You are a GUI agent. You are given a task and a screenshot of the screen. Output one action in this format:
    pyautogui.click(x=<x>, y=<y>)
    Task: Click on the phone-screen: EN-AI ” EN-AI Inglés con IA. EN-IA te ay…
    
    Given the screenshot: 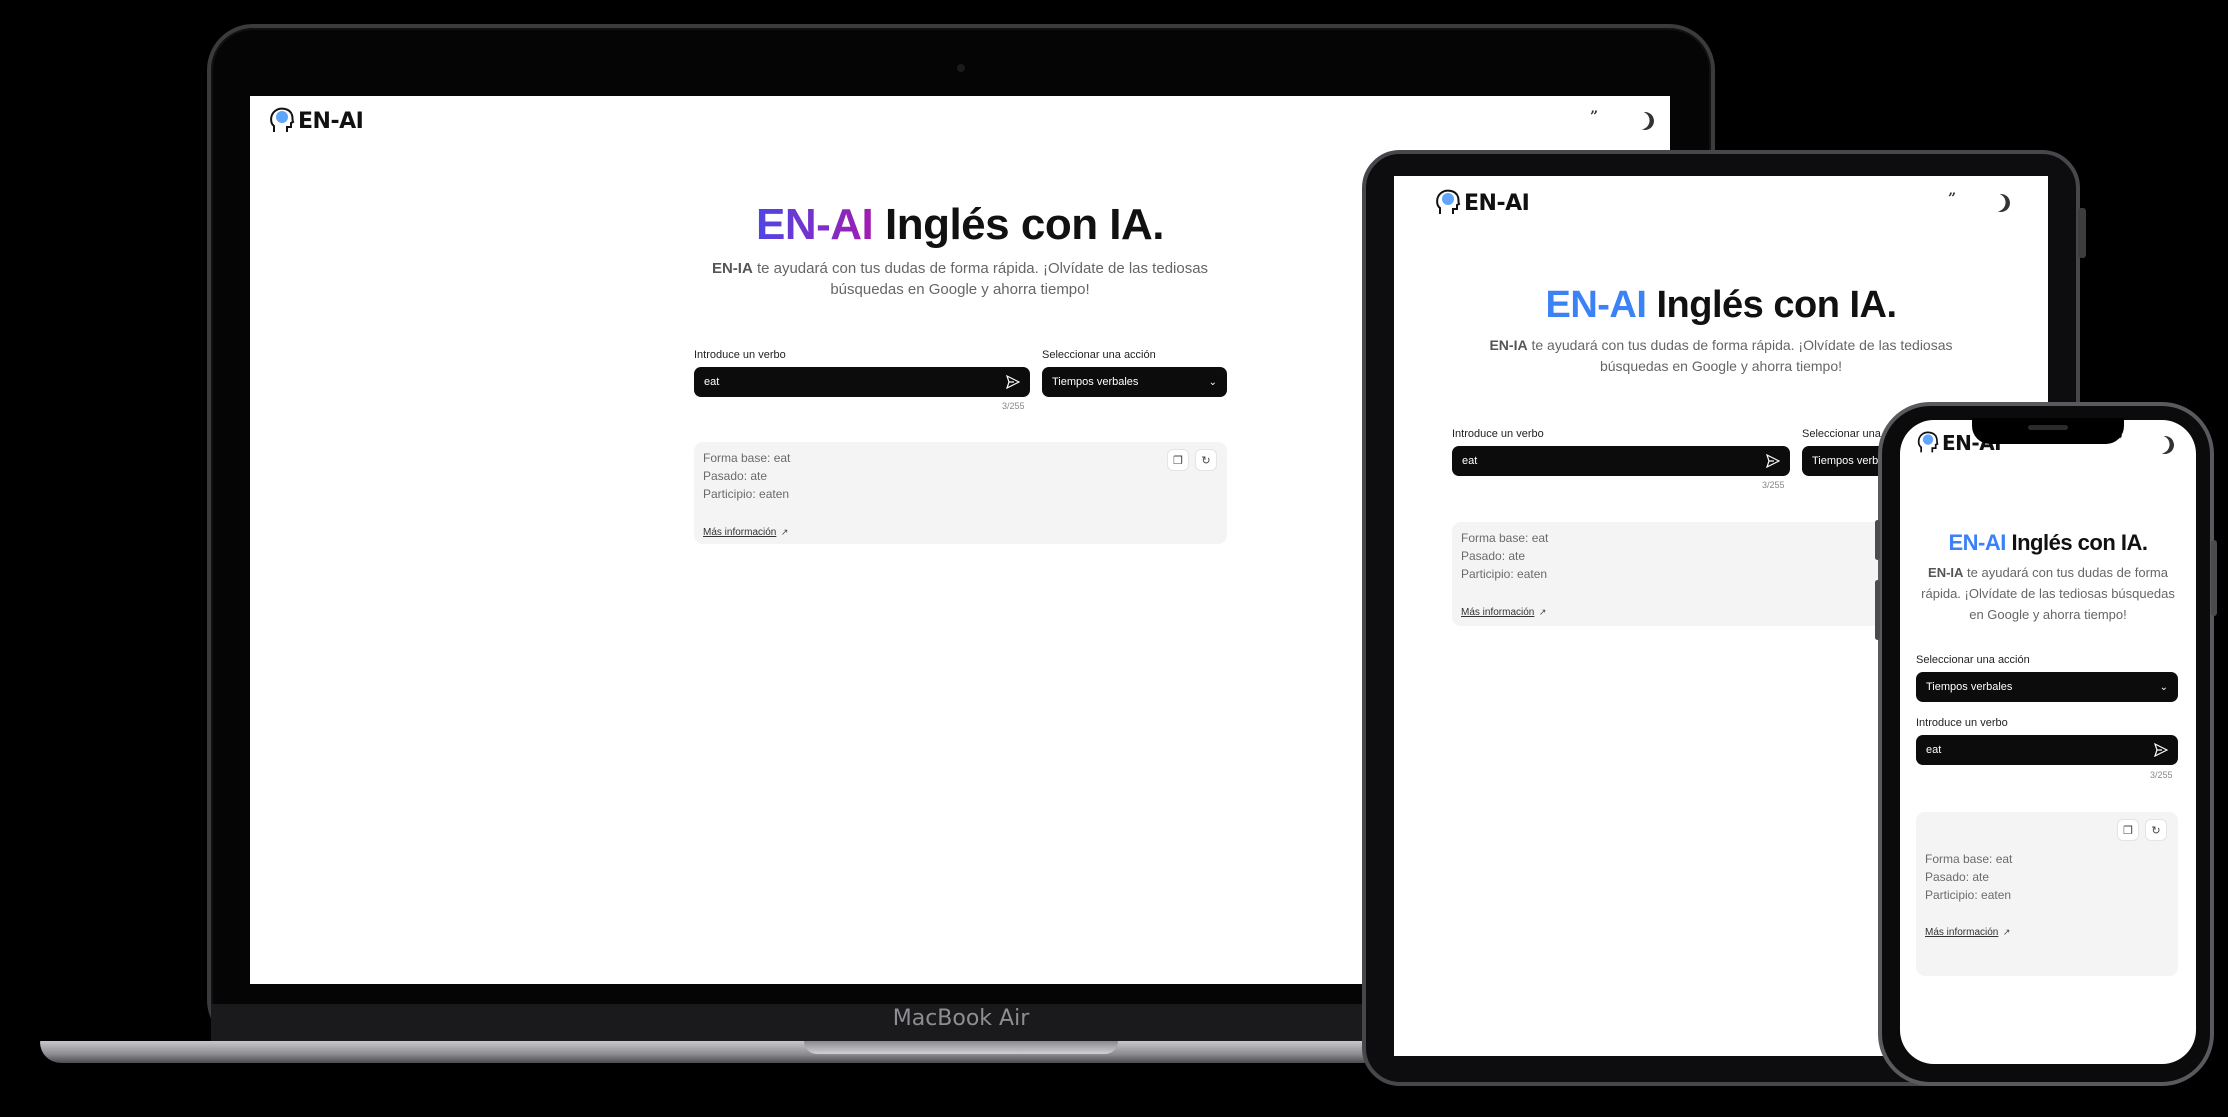 What is the action you would take?
    pyautogui.click(x=2048, y=742)
    